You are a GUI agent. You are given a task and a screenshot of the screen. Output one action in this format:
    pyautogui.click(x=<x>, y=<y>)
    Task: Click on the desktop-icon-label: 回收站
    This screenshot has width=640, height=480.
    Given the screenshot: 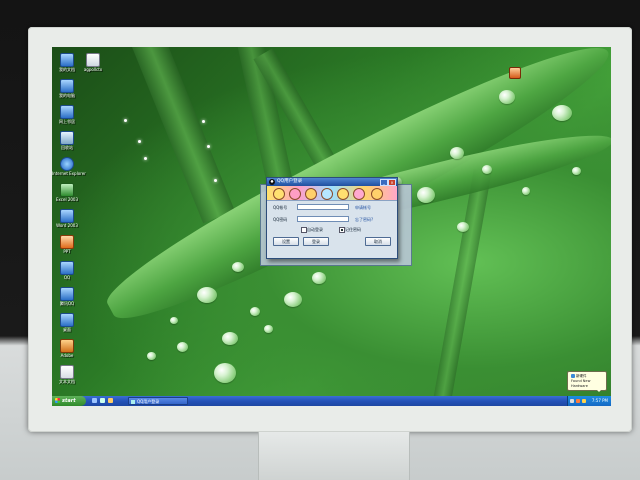 What is the action you would take?
    pyautogui.click(x=67, y=147)
    